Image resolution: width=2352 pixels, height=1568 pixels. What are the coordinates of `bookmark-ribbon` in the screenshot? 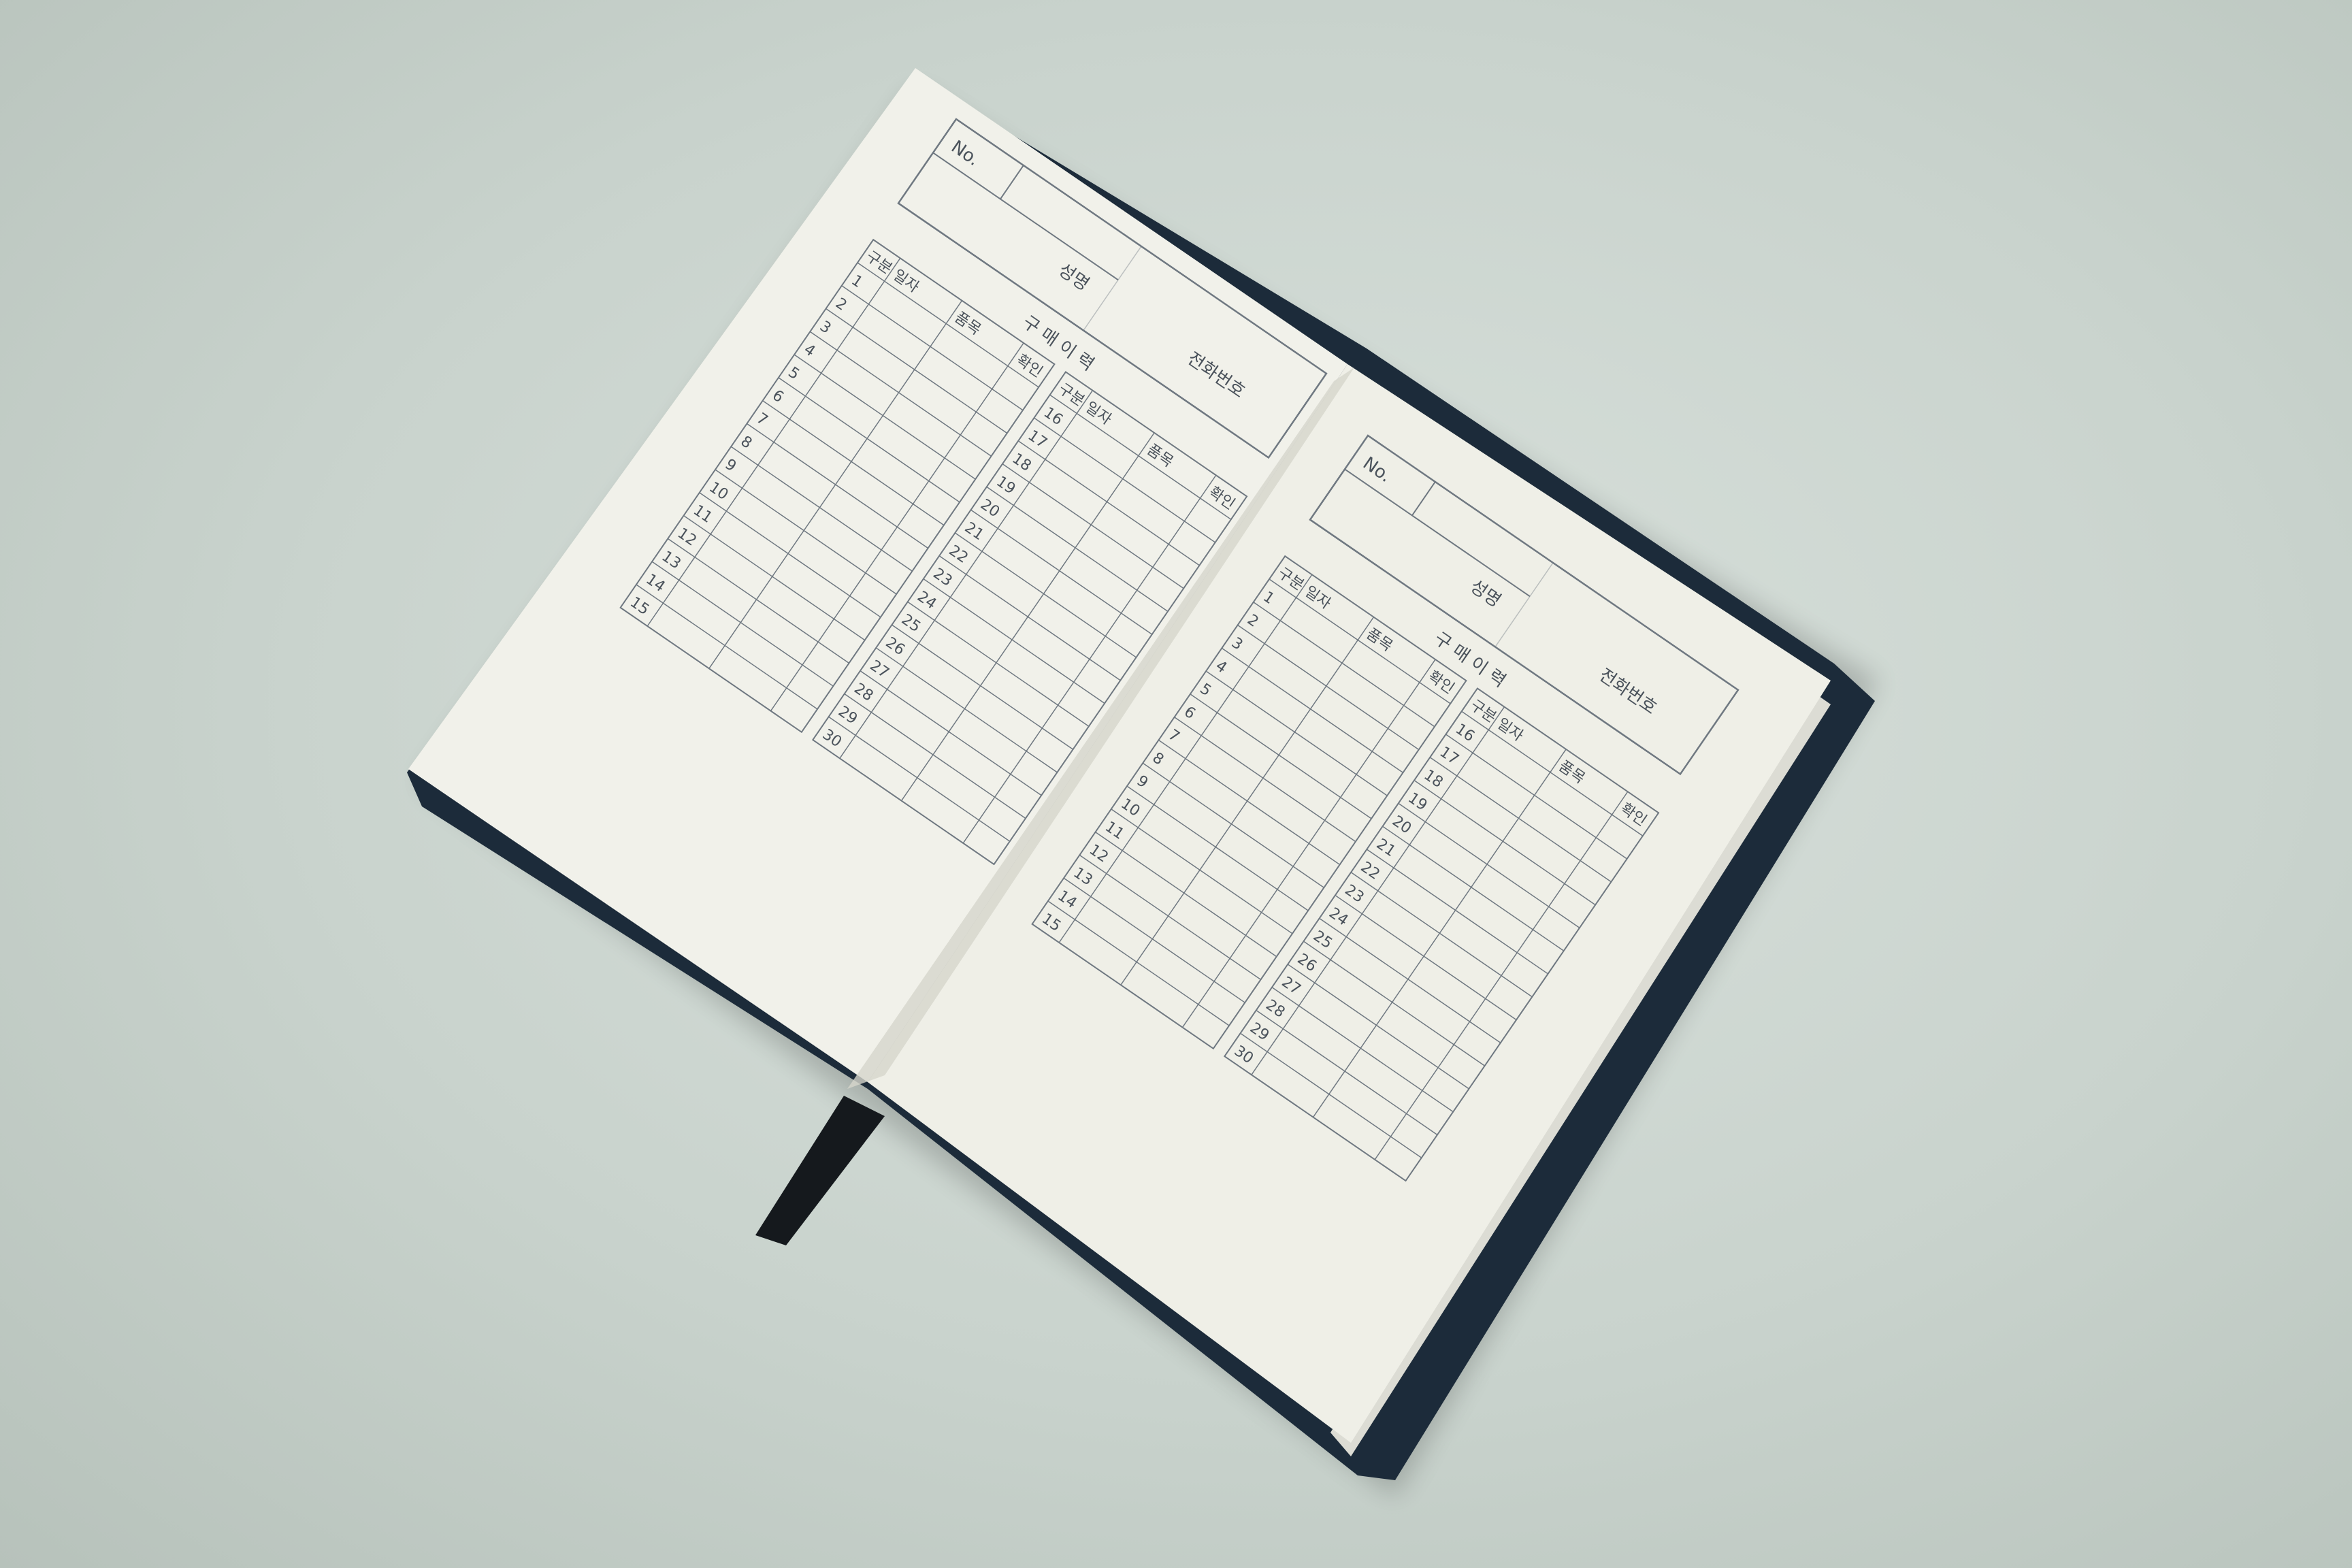 It's located at (820, 1170).